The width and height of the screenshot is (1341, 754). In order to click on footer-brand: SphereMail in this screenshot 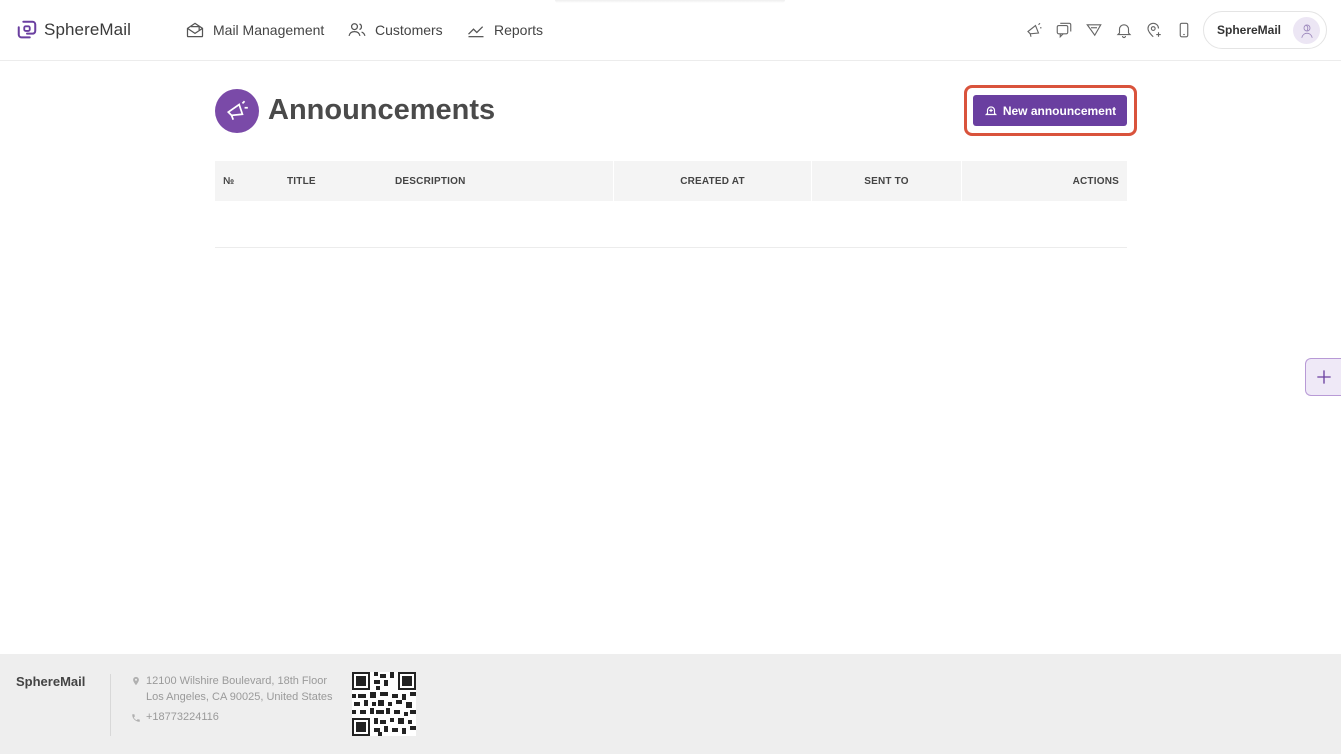, I will do `click(51, 681)`.